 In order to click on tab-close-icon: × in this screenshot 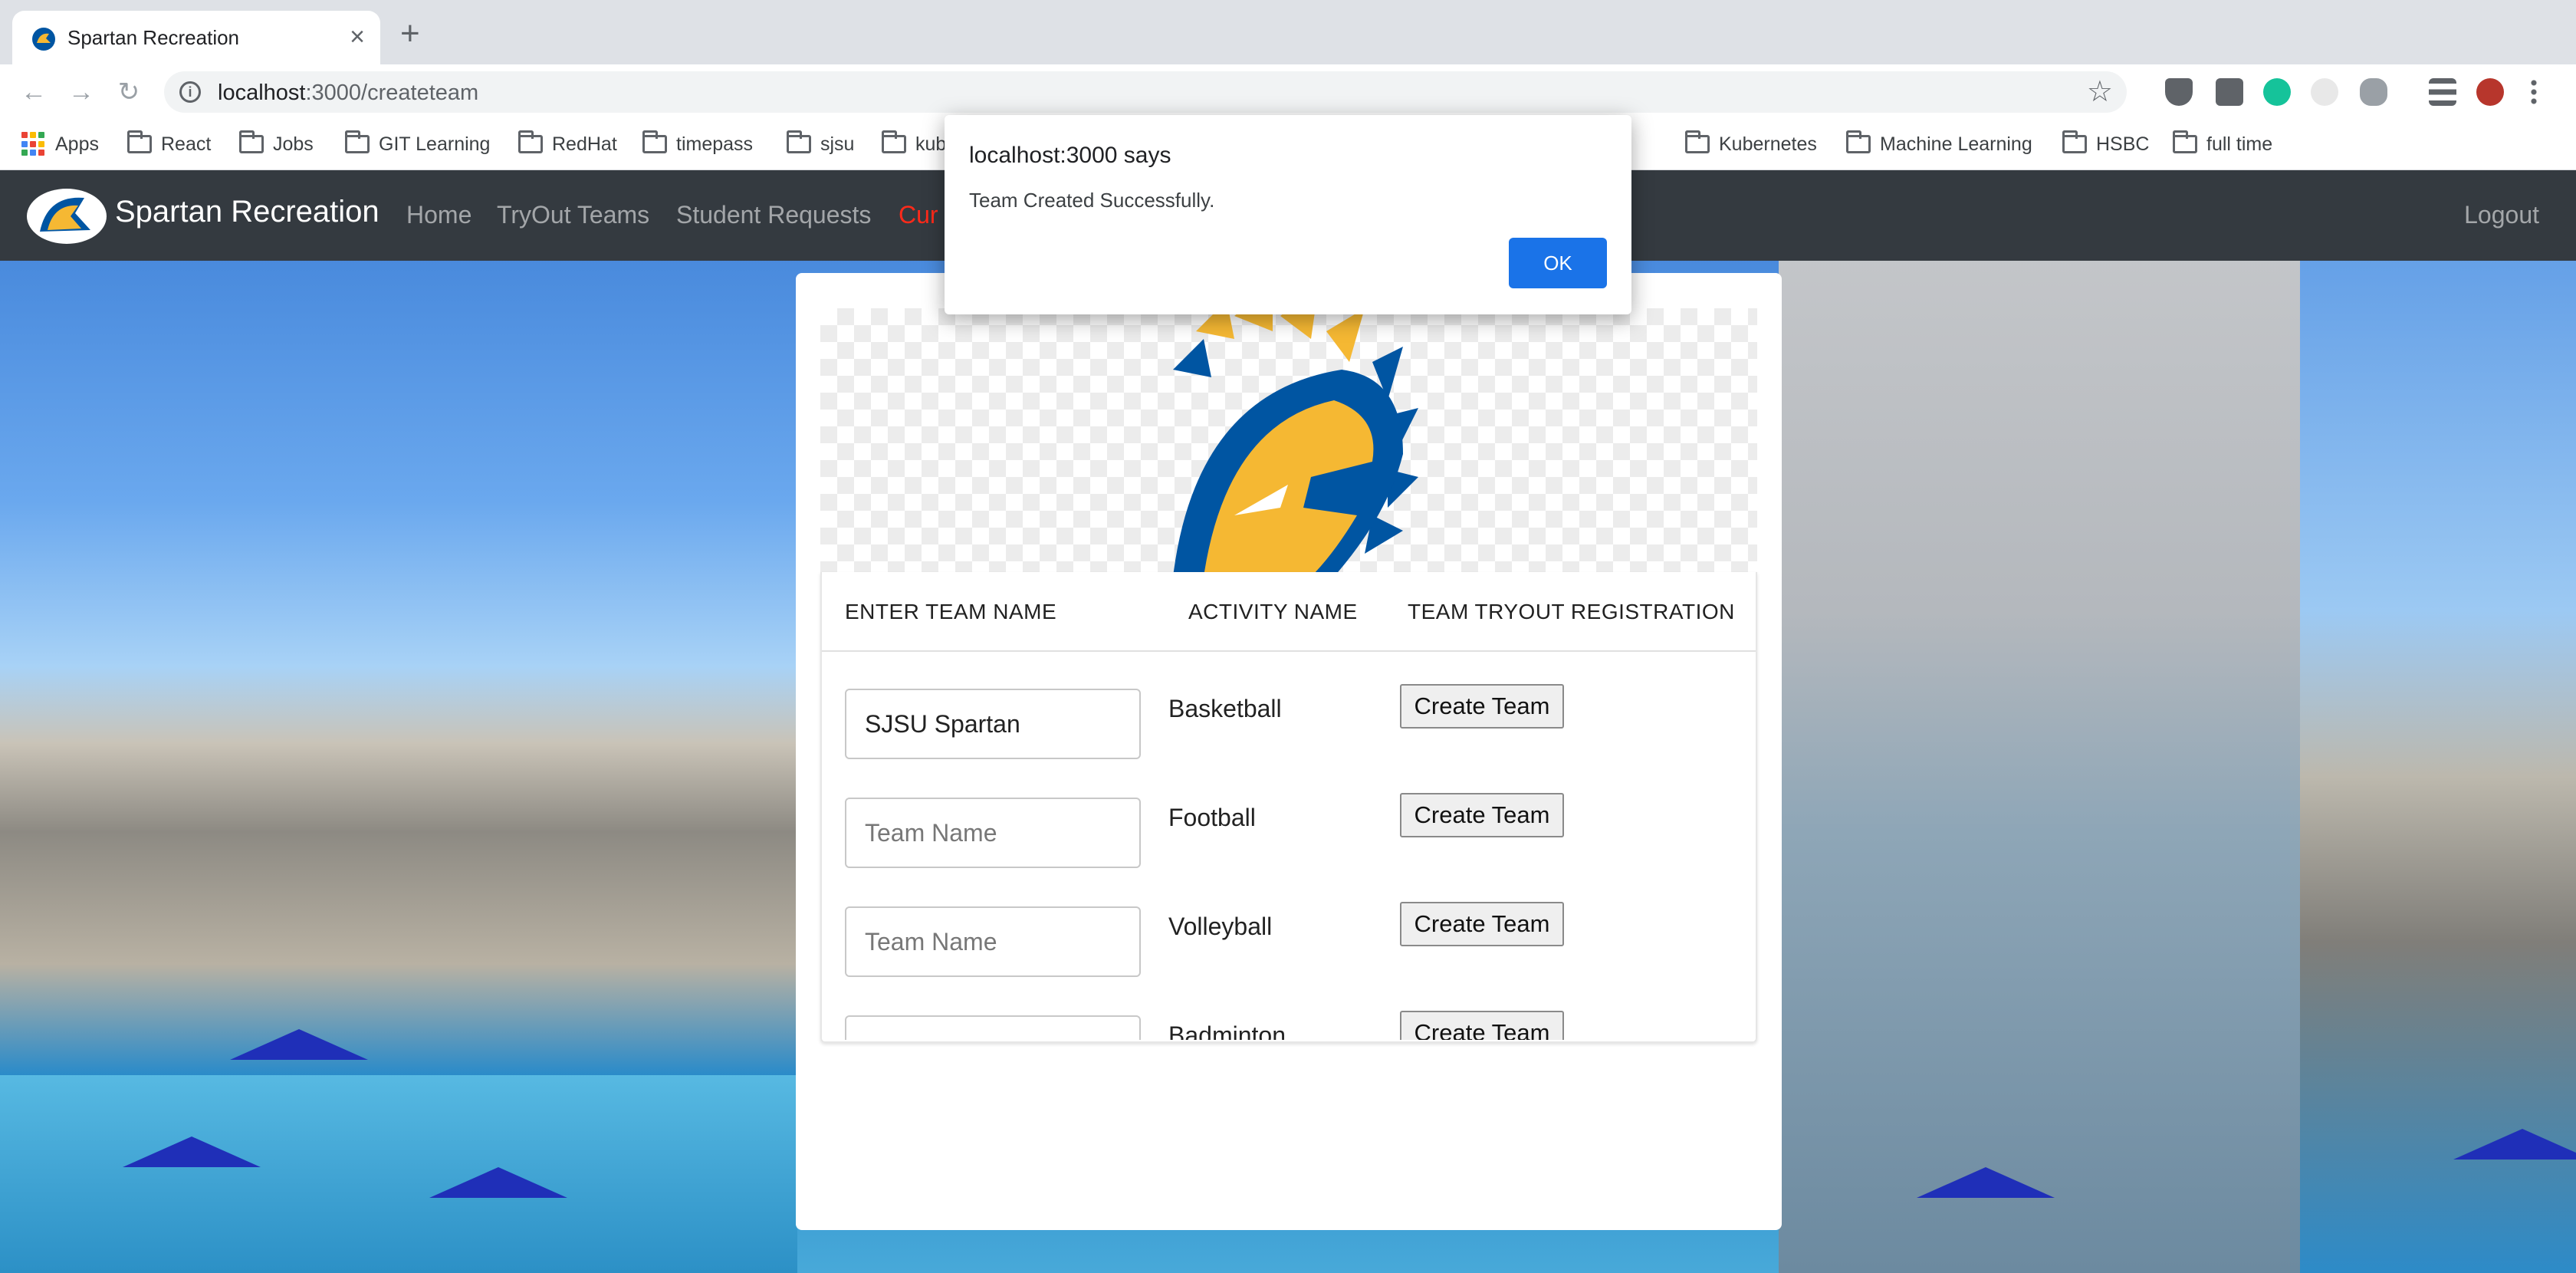, I will do `click(357, 36)`.